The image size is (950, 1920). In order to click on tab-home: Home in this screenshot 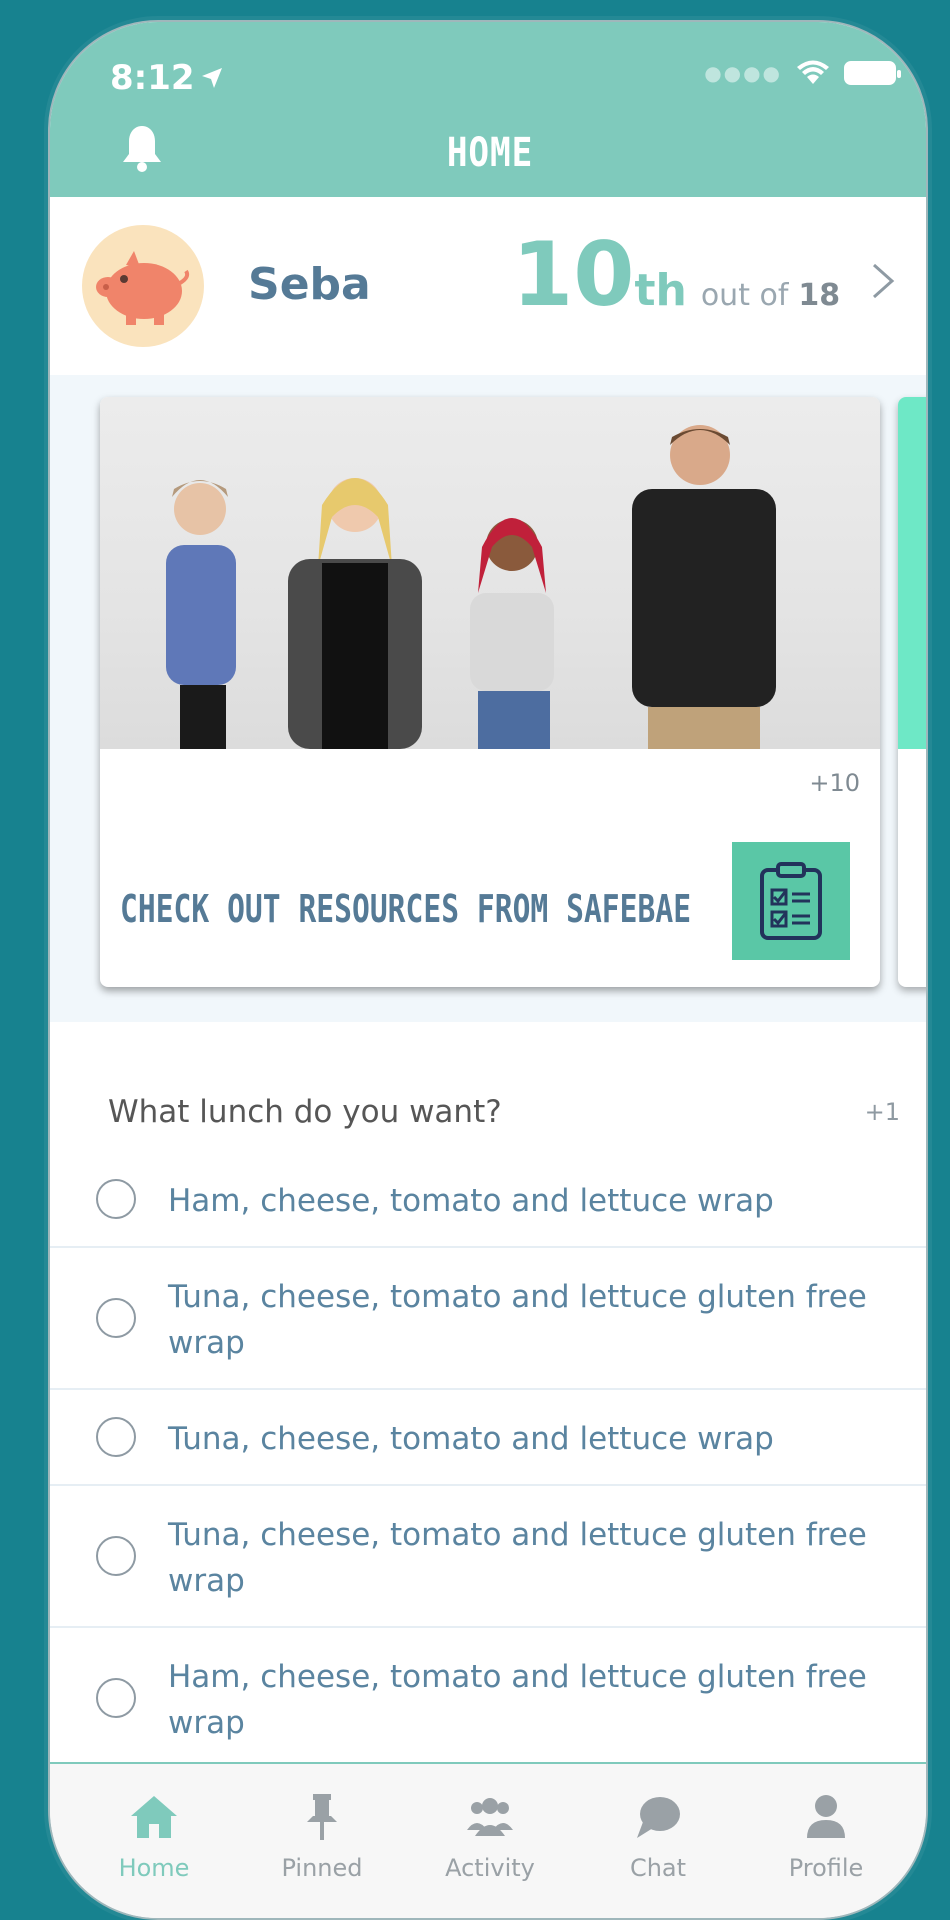, I will do `click(154, 1841)`.